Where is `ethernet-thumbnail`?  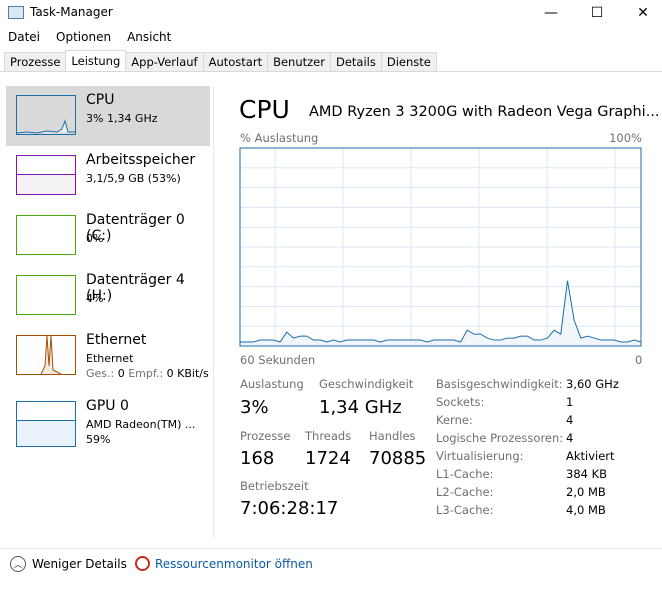
ethernet-thumbnail is located at coordinates (46, 355).